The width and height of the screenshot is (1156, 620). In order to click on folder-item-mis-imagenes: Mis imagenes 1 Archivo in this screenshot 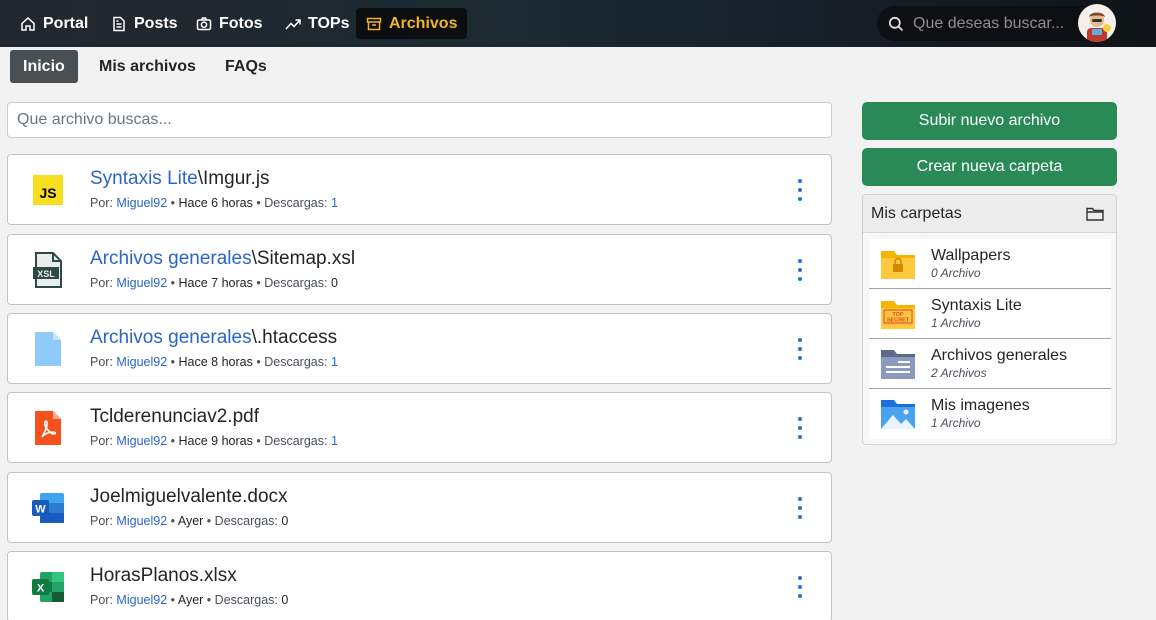, I will do `click(990, 414)`.